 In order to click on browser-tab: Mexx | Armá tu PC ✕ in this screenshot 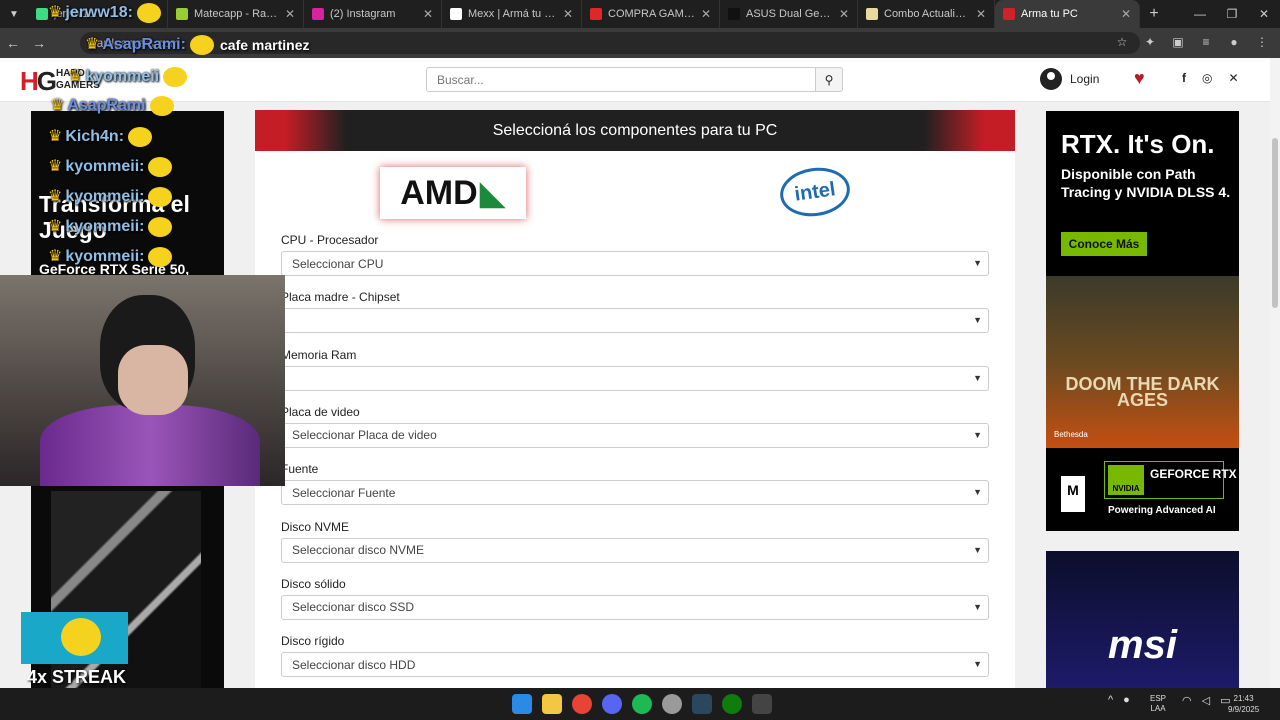, I will do `click(512, 14)`.